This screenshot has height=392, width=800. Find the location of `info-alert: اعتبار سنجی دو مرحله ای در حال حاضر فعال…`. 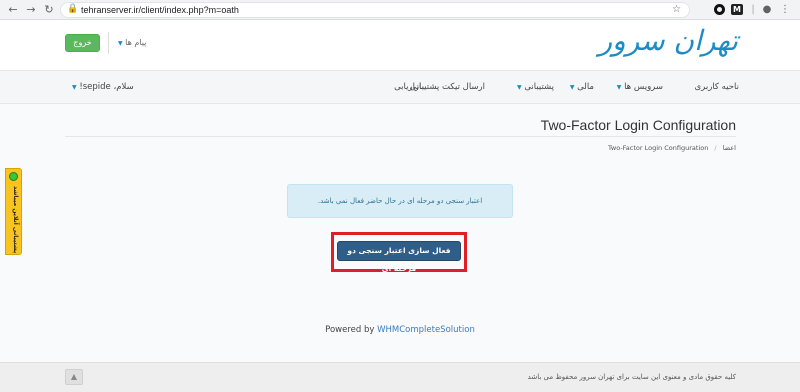

info-alert: اعتبار سنجی دو مرحله ای در حال حاضر فعال… is located at coordinates (400, 201).